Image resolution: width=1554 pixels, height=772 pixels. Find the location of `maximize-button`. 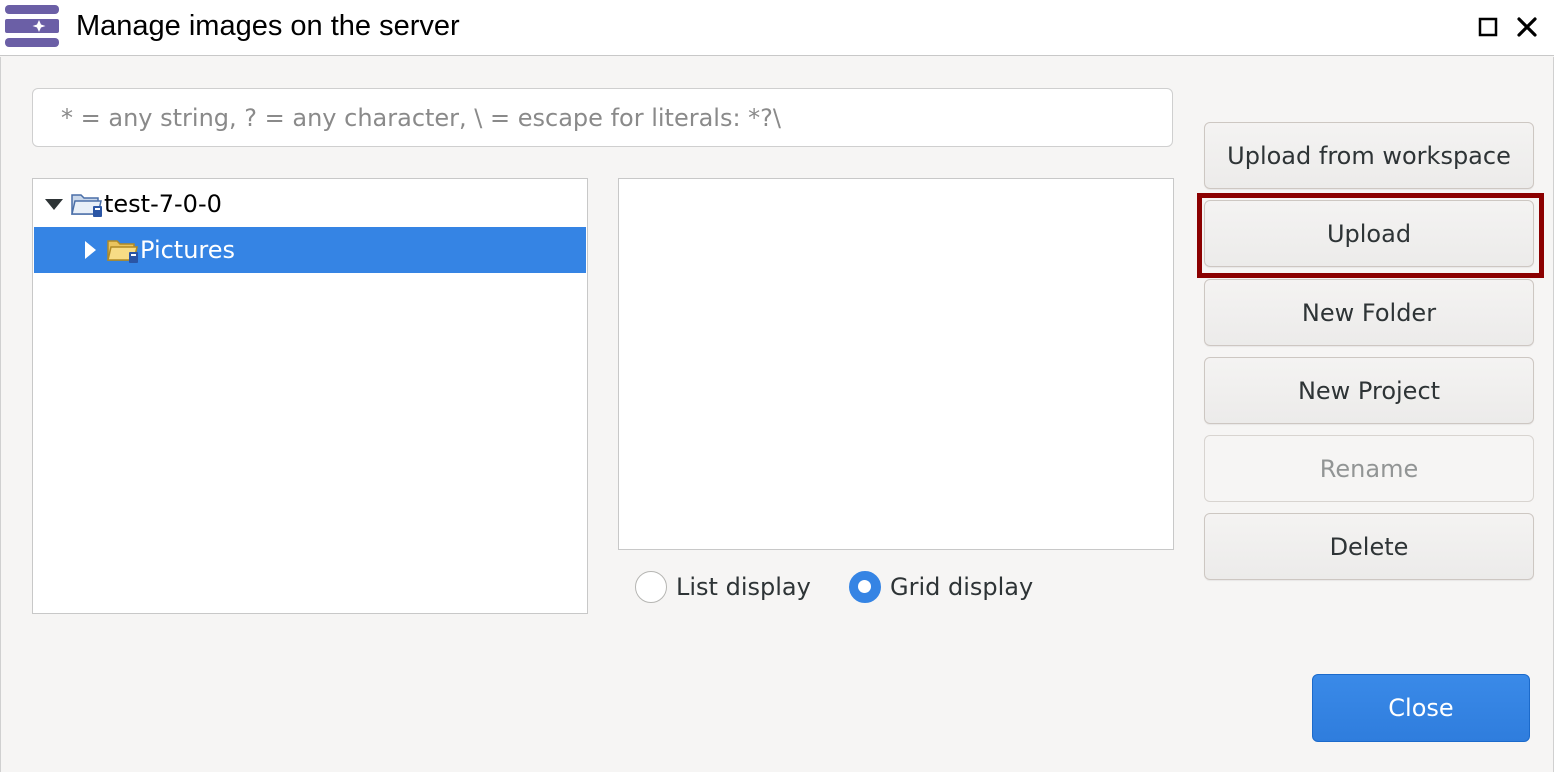

maximize-button is located at coordinates (1488, 27).